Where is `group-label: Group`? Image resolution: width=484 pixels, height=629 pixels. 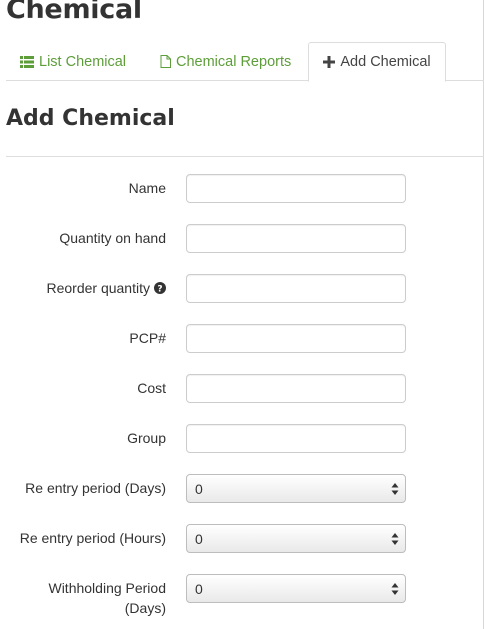 group-label: Group is located at coordinates (146, 438).